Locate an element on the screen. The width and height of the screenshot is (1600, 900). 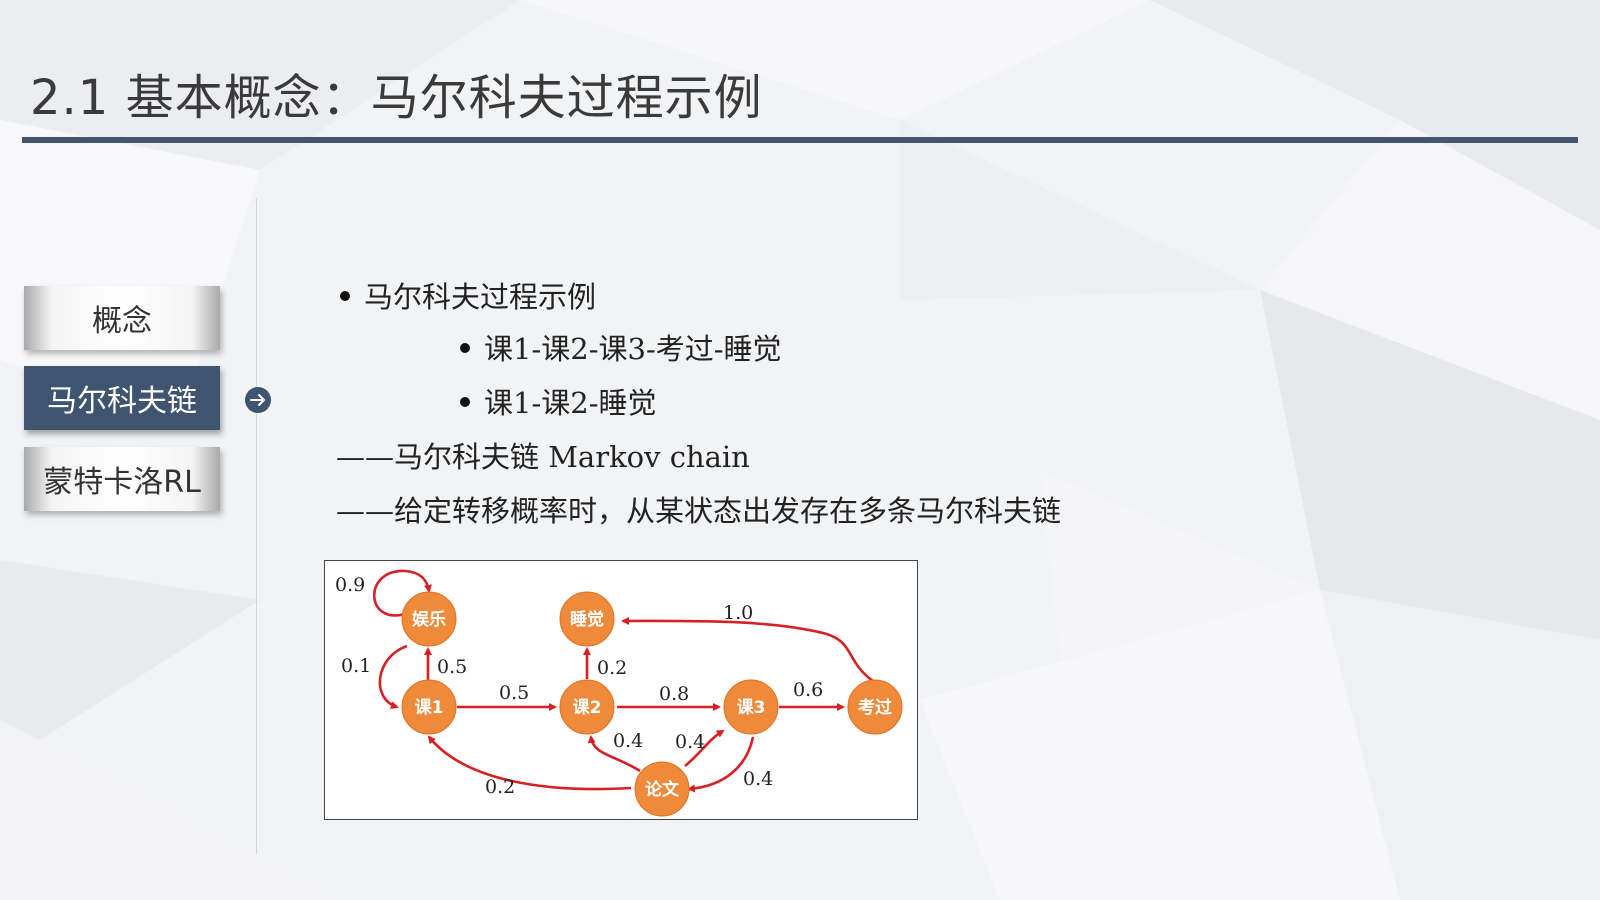
node-label: 娱乐 is located at coordinates (429, 619).